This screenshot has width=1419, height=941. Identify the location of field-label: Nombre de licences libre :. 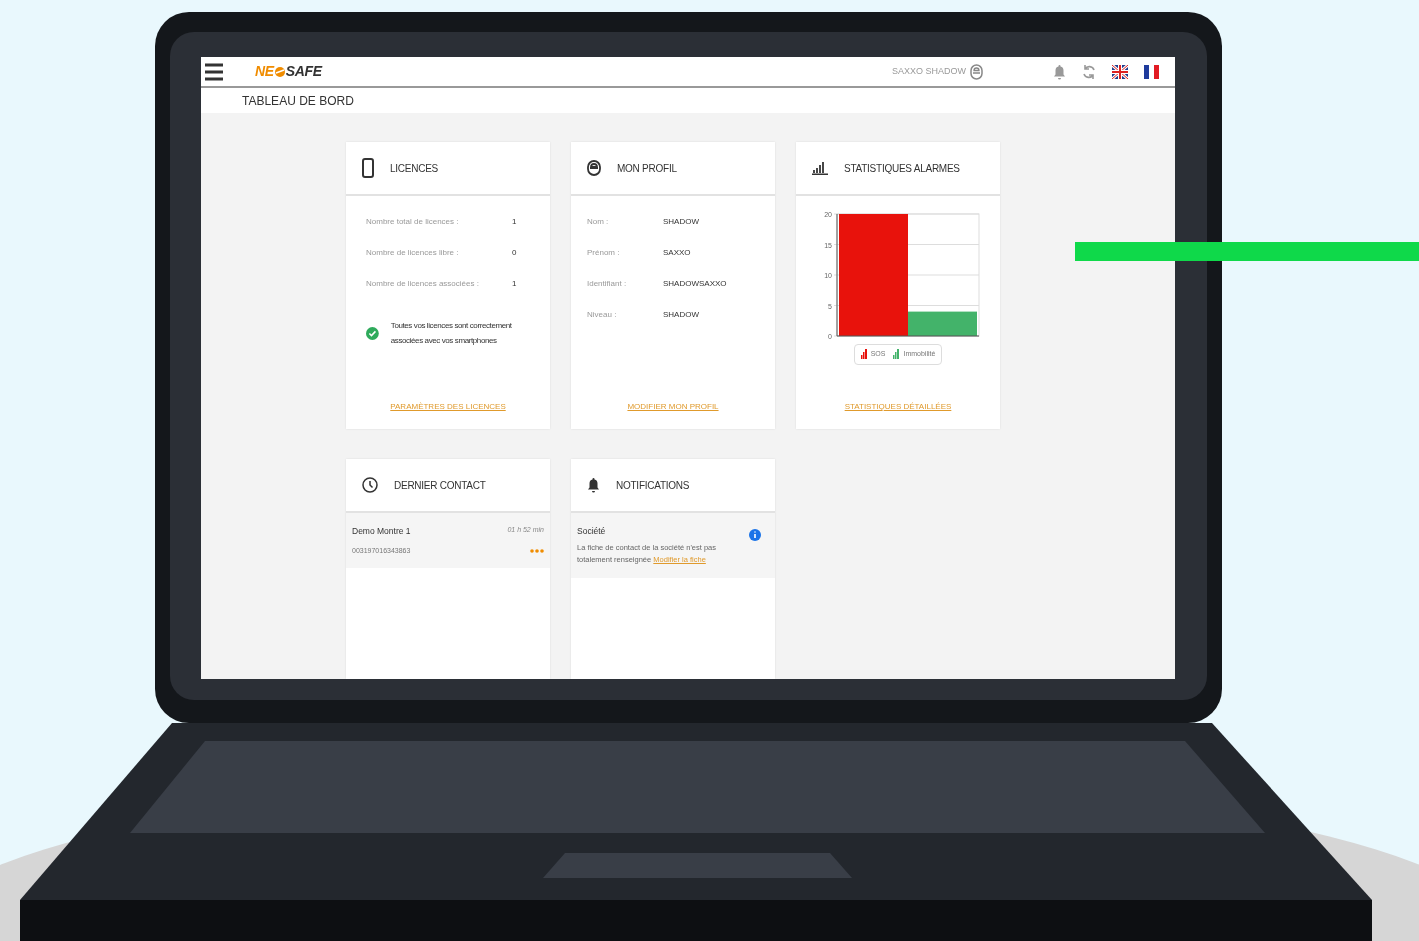
(413, 253).